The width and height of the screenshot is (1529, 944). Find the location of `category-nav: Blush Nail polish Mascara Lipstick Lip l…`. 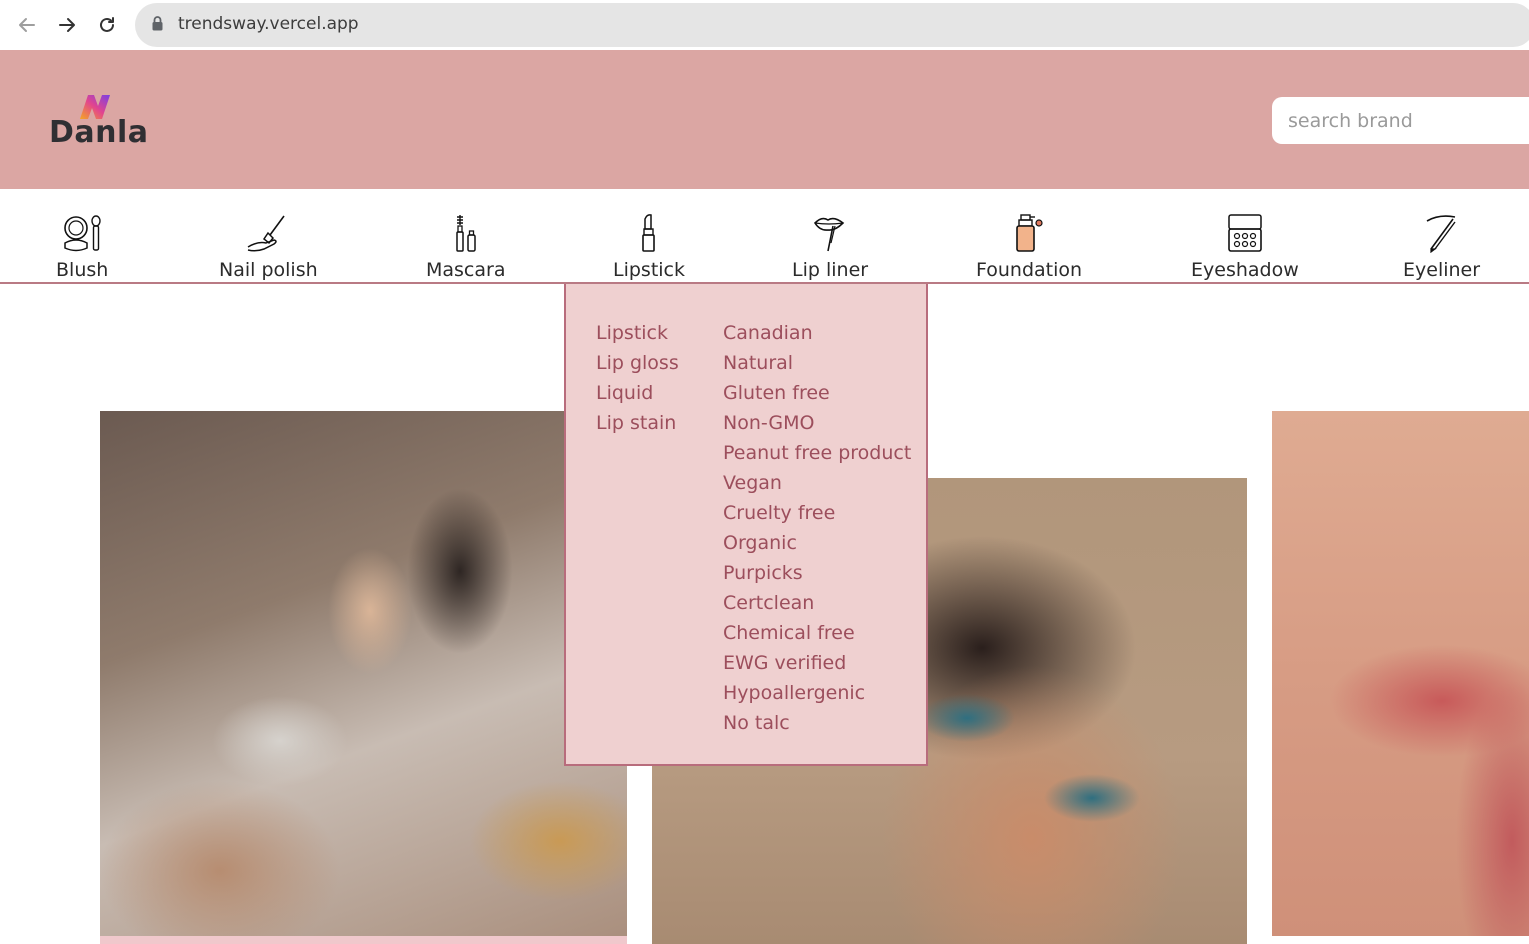

category-nav: Blush Nail polish Mascara Lipstick Lip l… is located at coordinates (764, 236).